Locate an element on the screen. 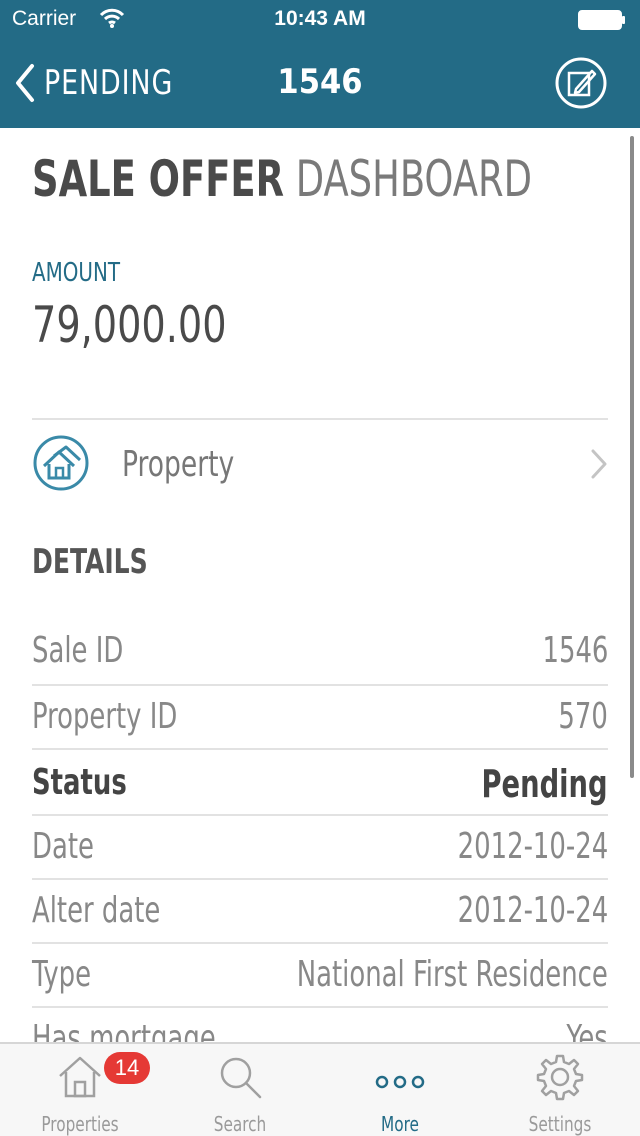 The width and height of the screenshot is (640, 1136). detail-key: Sale ID is located at coordinates (78, 650).